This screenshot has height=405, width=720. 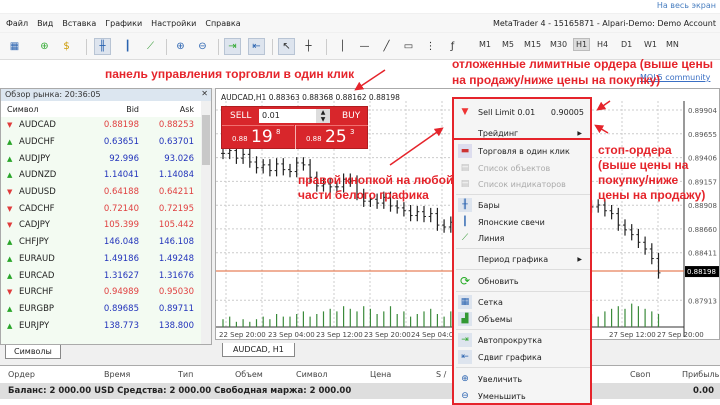 What do you see at coordinates (17, 23) in the screenshot?
I see `menu-file: Файл` at bounding box center [17, 23].